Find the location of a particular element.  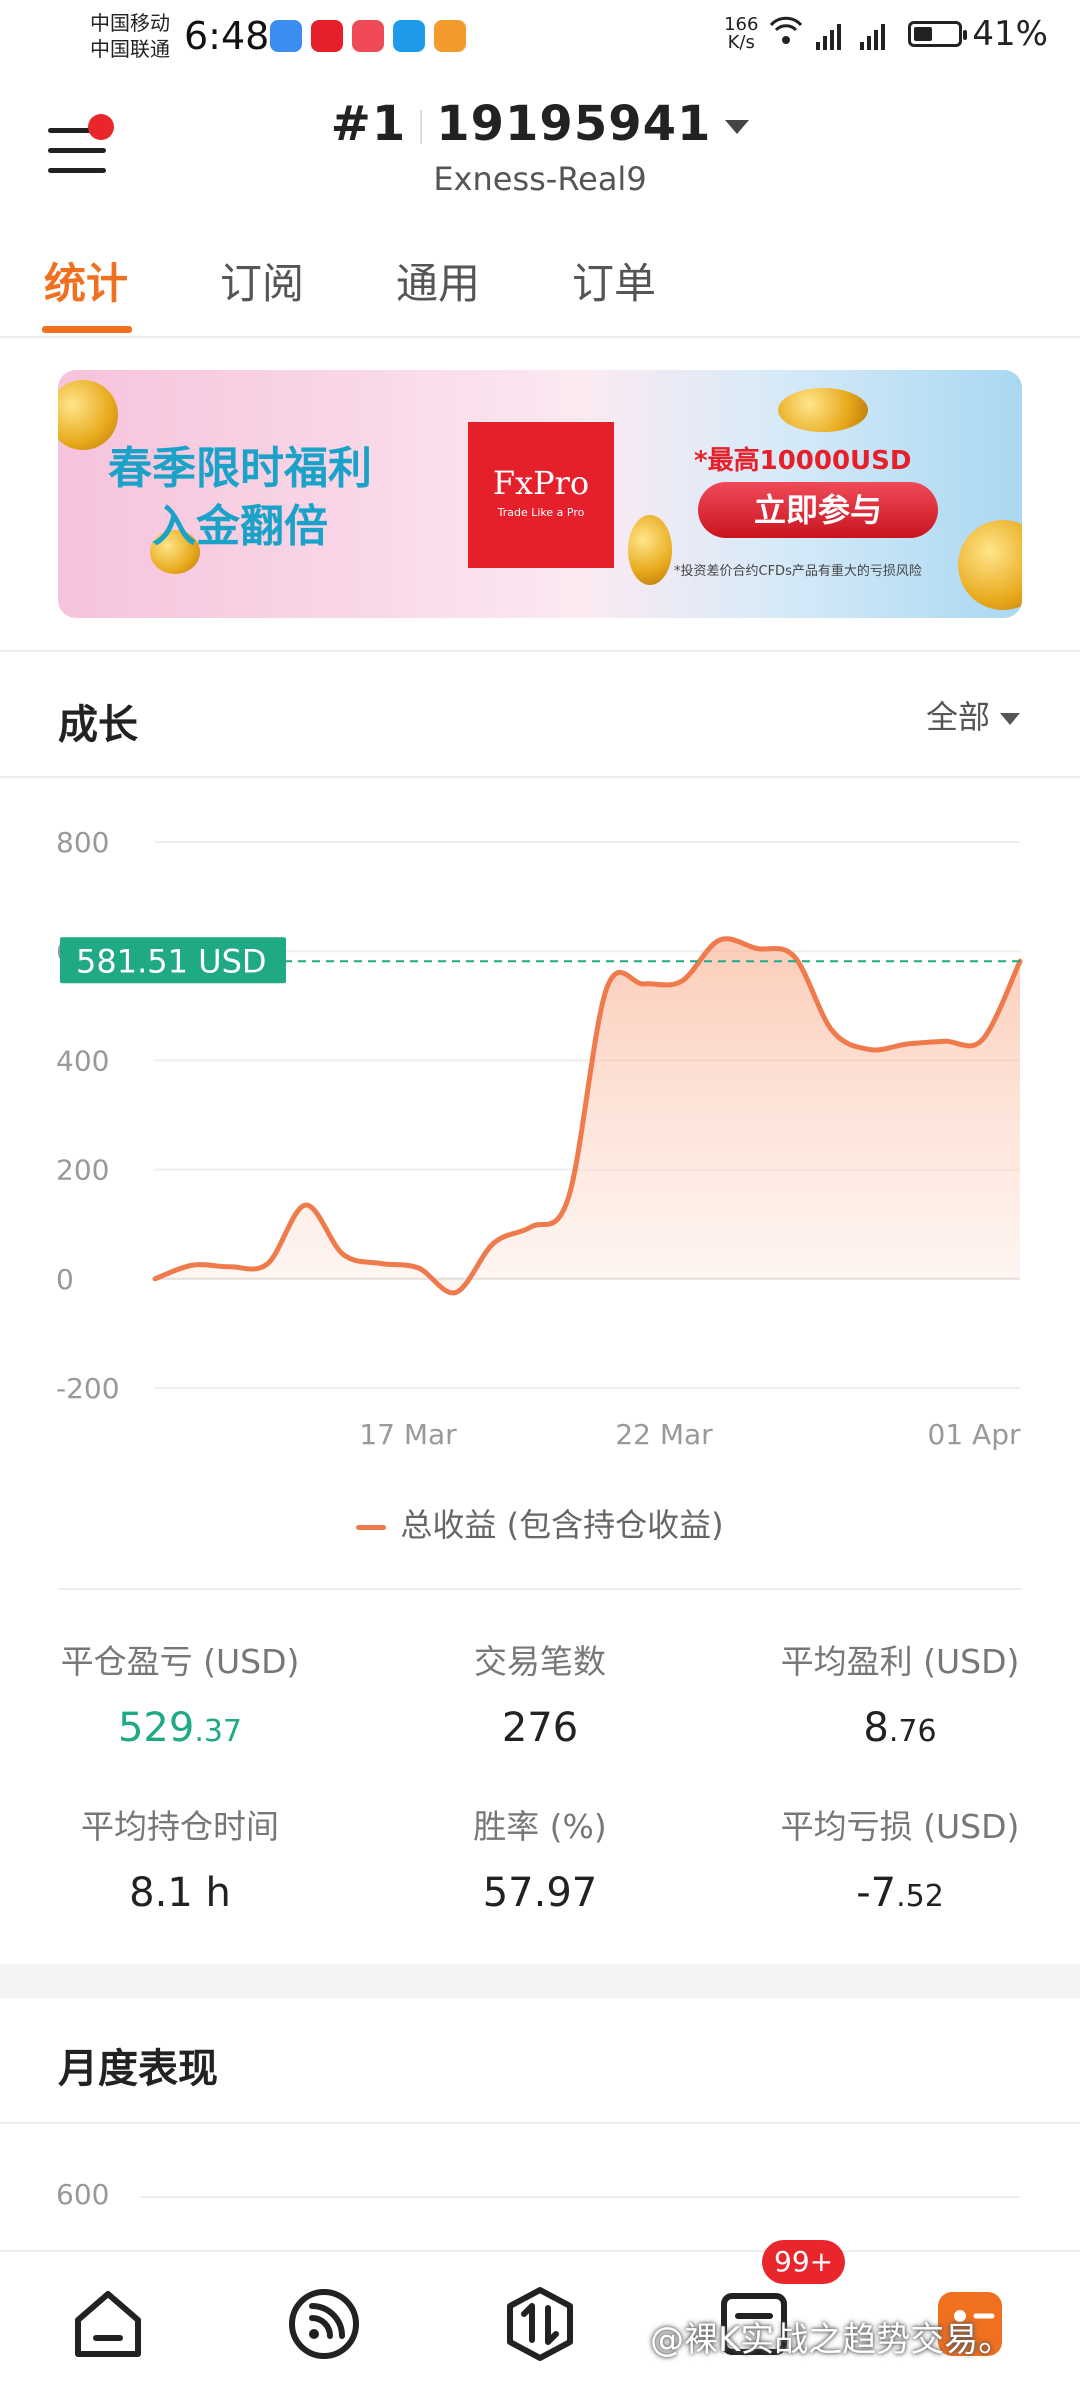

x-tick-label: 17 Mar is located at coordinates (408, 1434).